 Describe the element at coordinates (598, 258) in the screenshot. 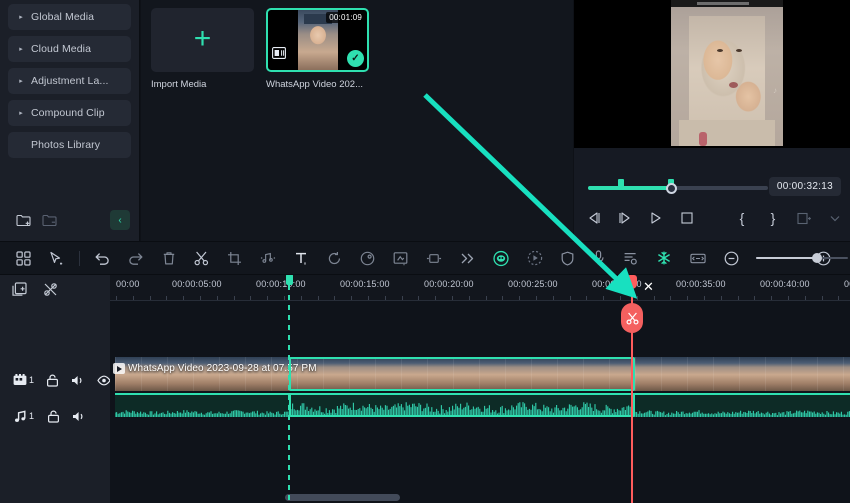

I see `voiceover-mic-icon` at that location.